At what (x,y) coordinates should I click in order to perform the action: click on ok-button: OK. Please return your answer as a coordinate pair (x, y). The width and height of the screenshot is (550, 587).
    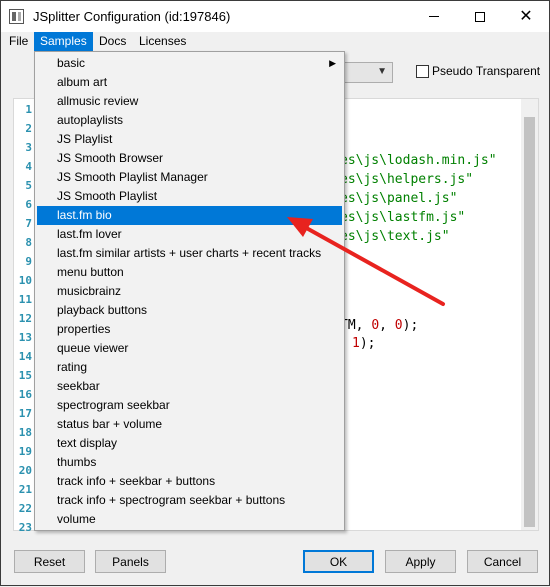
    Looking at the image, I should click on (338, 561).